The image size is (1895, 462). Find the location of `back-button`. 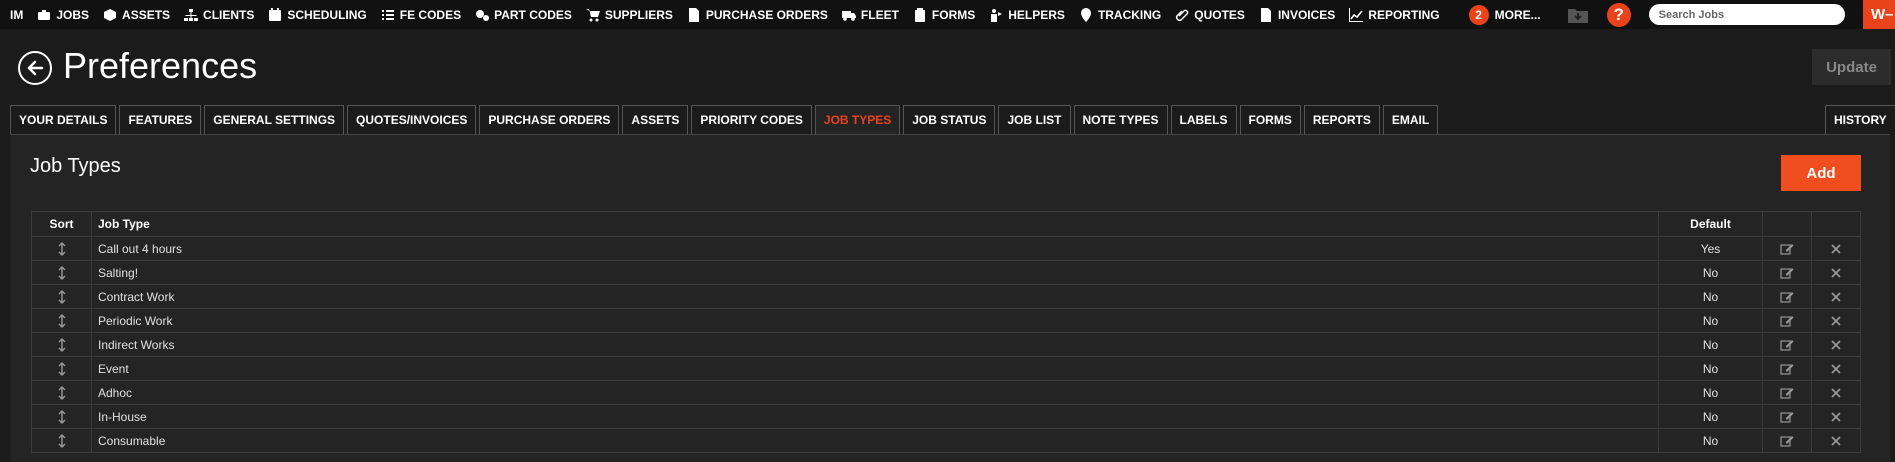

back-button is located at coordinates (35, 68).